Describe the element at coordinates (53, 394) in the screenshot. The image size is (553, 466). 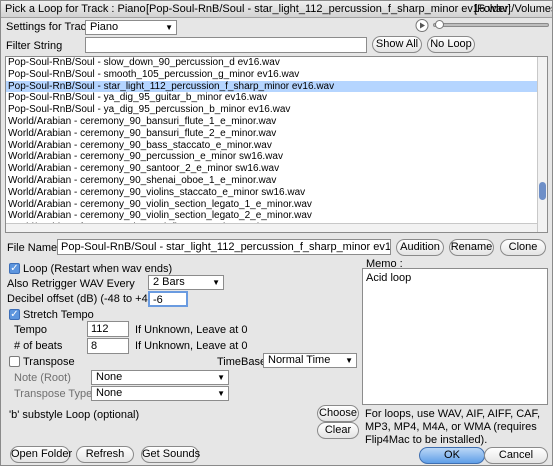
I see `transpose-type-label: Transpose Type` at that location.